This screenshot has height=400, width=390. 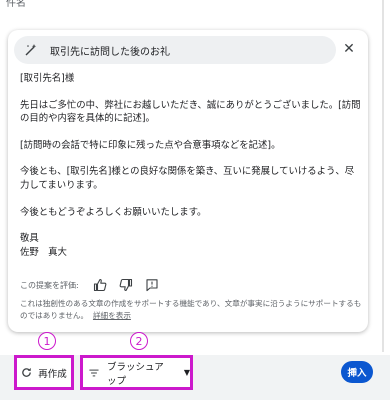 What do you see at coordinates (383, 176) in the screenshot?
I see `compose-scrollbar-track` at bounding box center [383, 176].